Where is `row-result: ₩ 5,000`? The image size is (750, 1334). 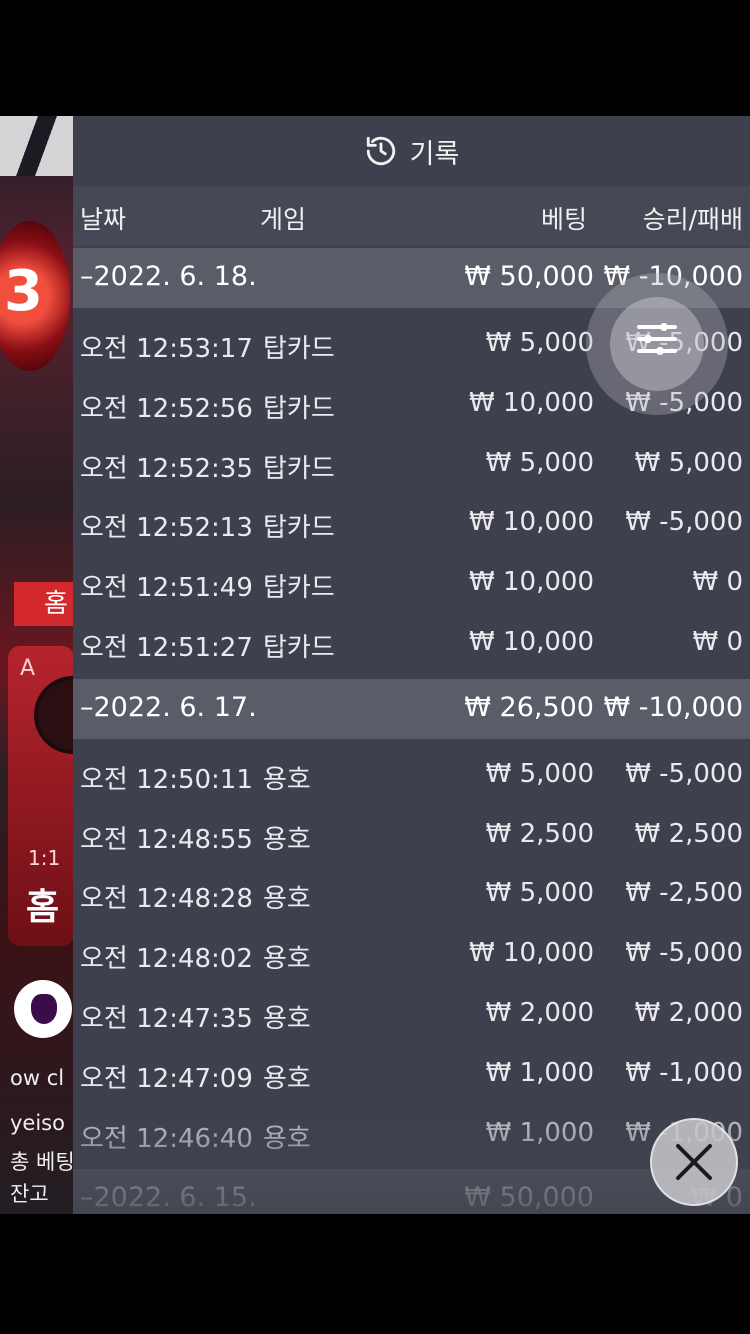 row-result: ₩ 5,000 is located at coordinates (688, 462).